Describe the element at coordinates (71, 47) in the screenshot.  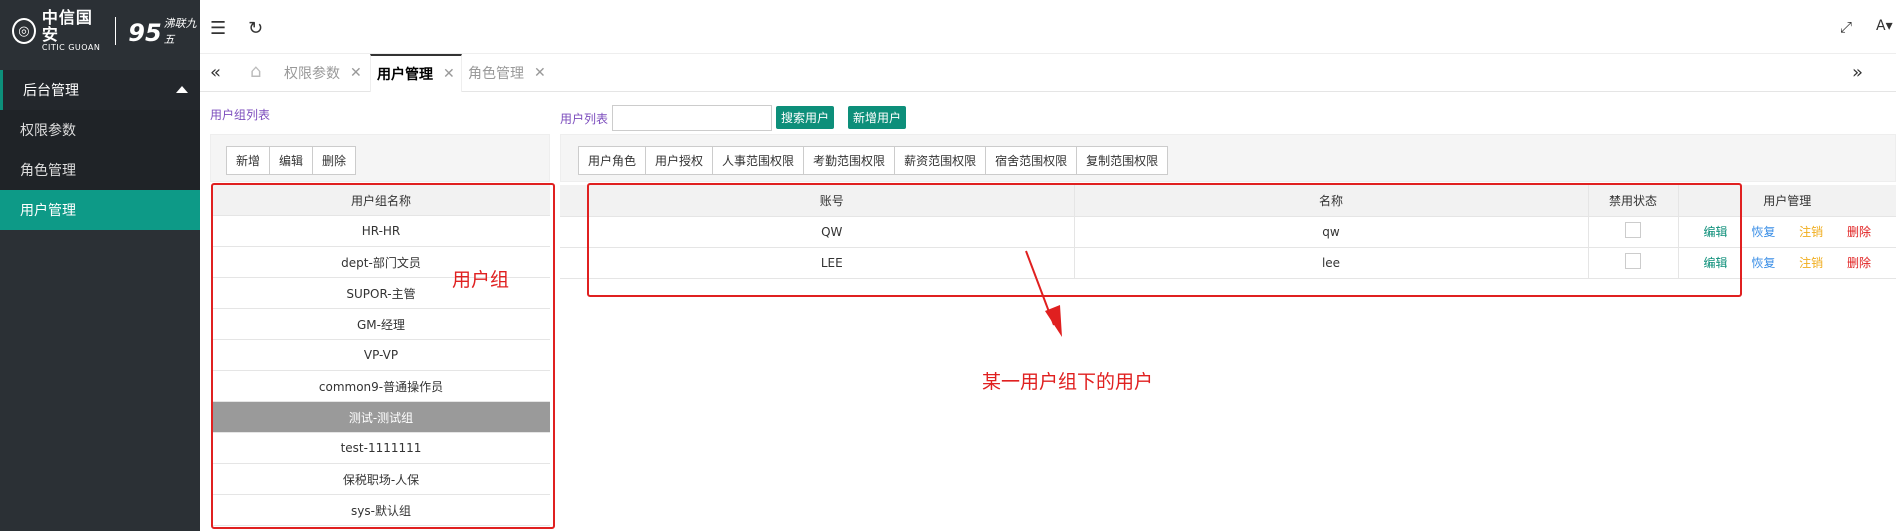
I see `logo-name-en: CITIC GUOAN` at that location.